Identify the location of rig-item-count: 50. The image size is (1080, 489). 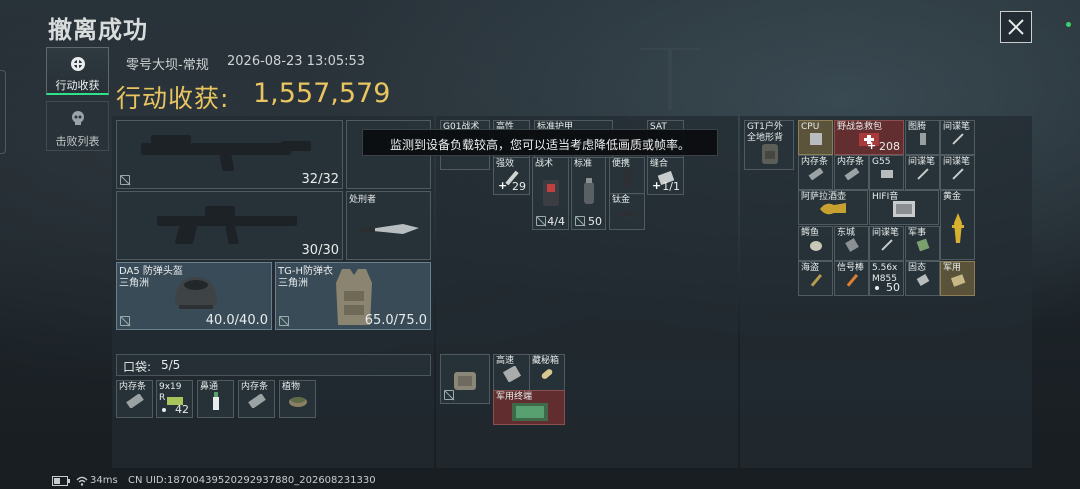
(595, 221).